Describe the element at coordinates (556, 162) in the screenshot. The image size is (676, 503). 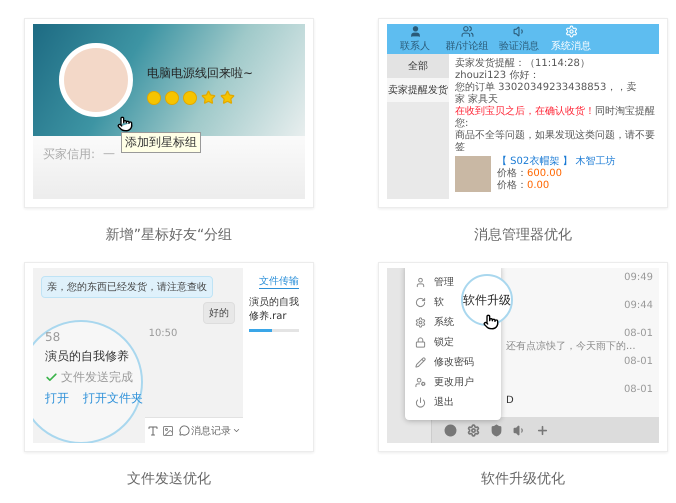
I see `product-link: 【 S02衣帽架 】 木智工坊` at that location.